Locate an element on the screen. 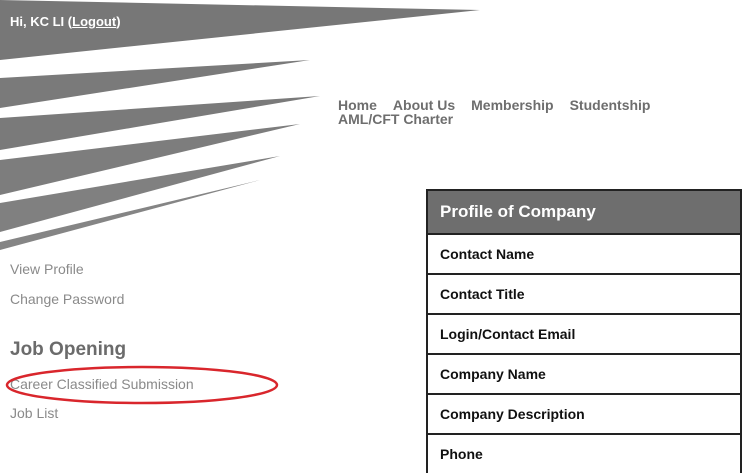 This screenshot has height=473, width=747. profile-row-company-description: Company Description is located at coordinates (584, 415).